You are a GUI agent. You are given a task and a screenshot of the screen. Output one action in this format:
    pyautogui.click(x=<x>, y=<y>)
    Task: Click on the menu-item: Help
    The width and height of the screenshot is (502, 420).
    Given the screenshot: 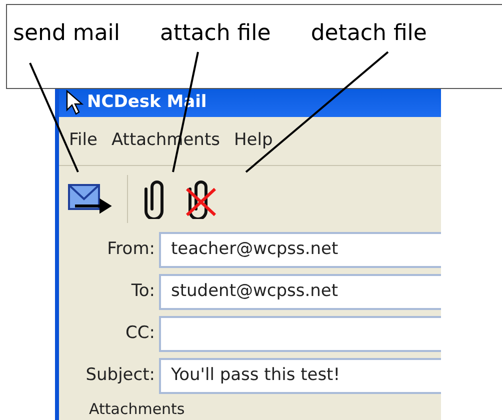 What is the action you would take?
    pyautogui.click(x=253, y=141)
    